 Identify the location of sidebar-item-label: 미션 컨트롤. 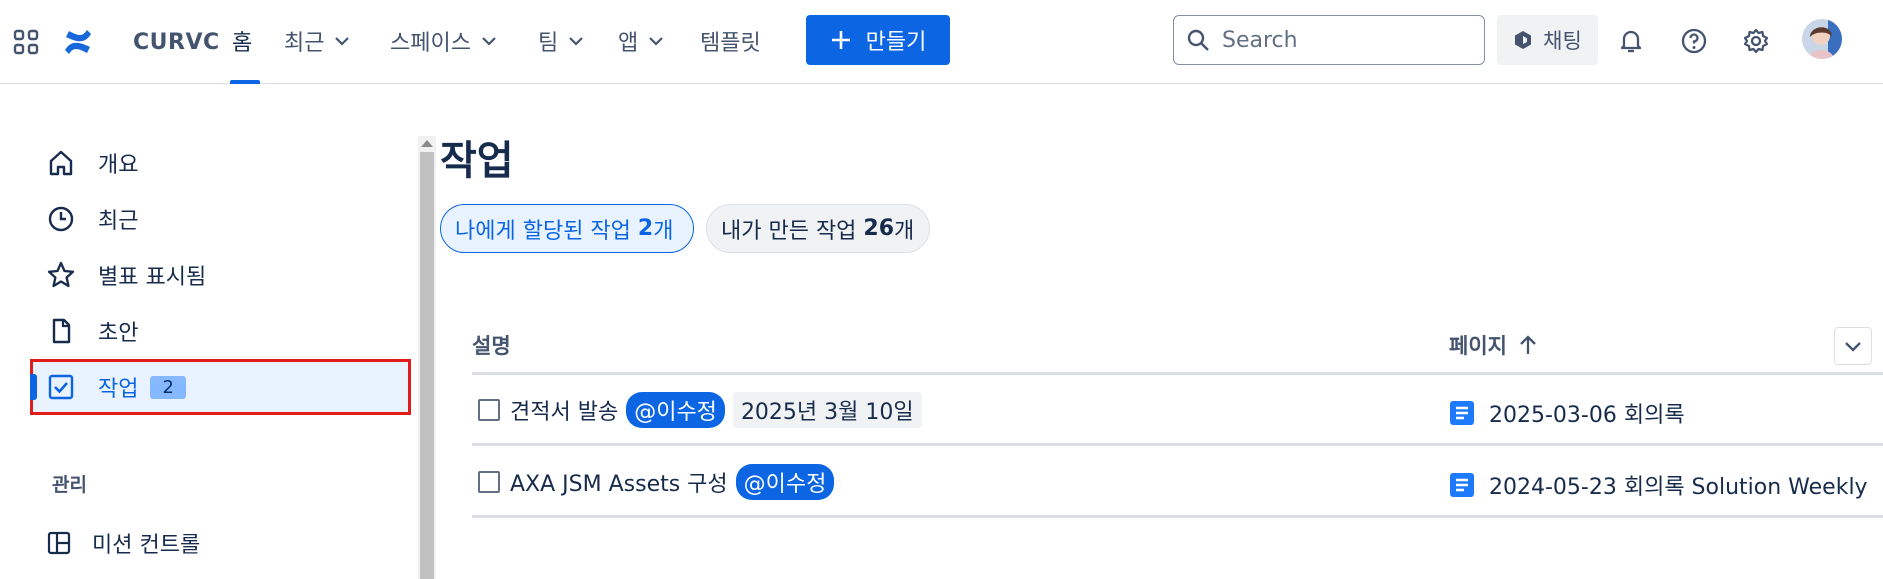
(146, 545).